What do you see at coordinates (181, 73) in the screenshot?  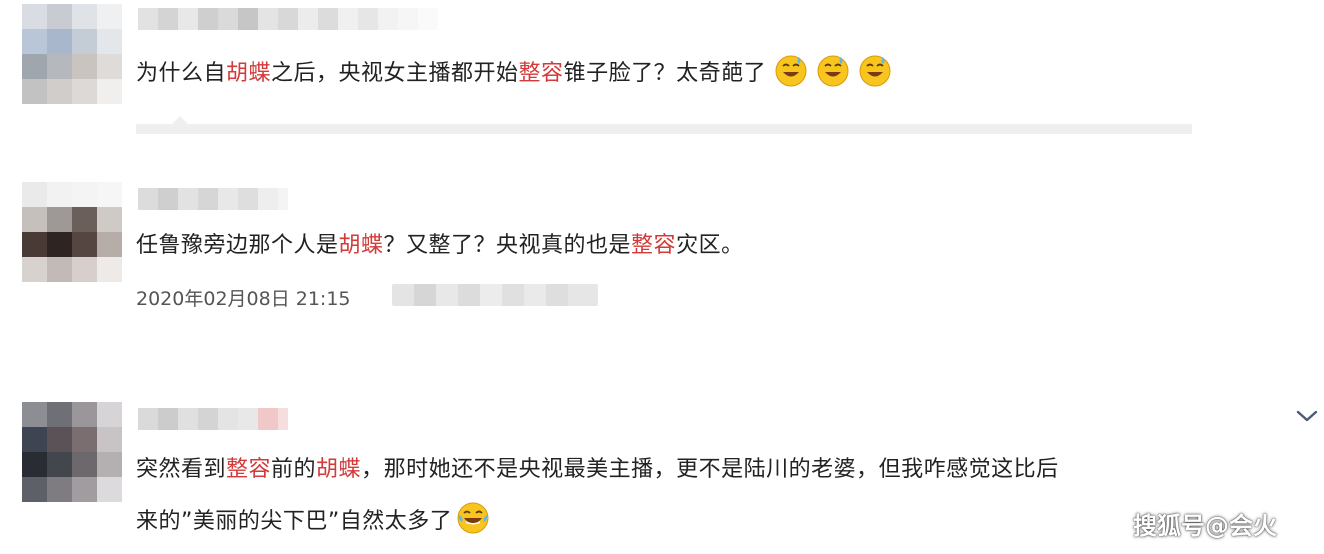 I see `text-segment: 为什么自` at bounding box center [181, 73].